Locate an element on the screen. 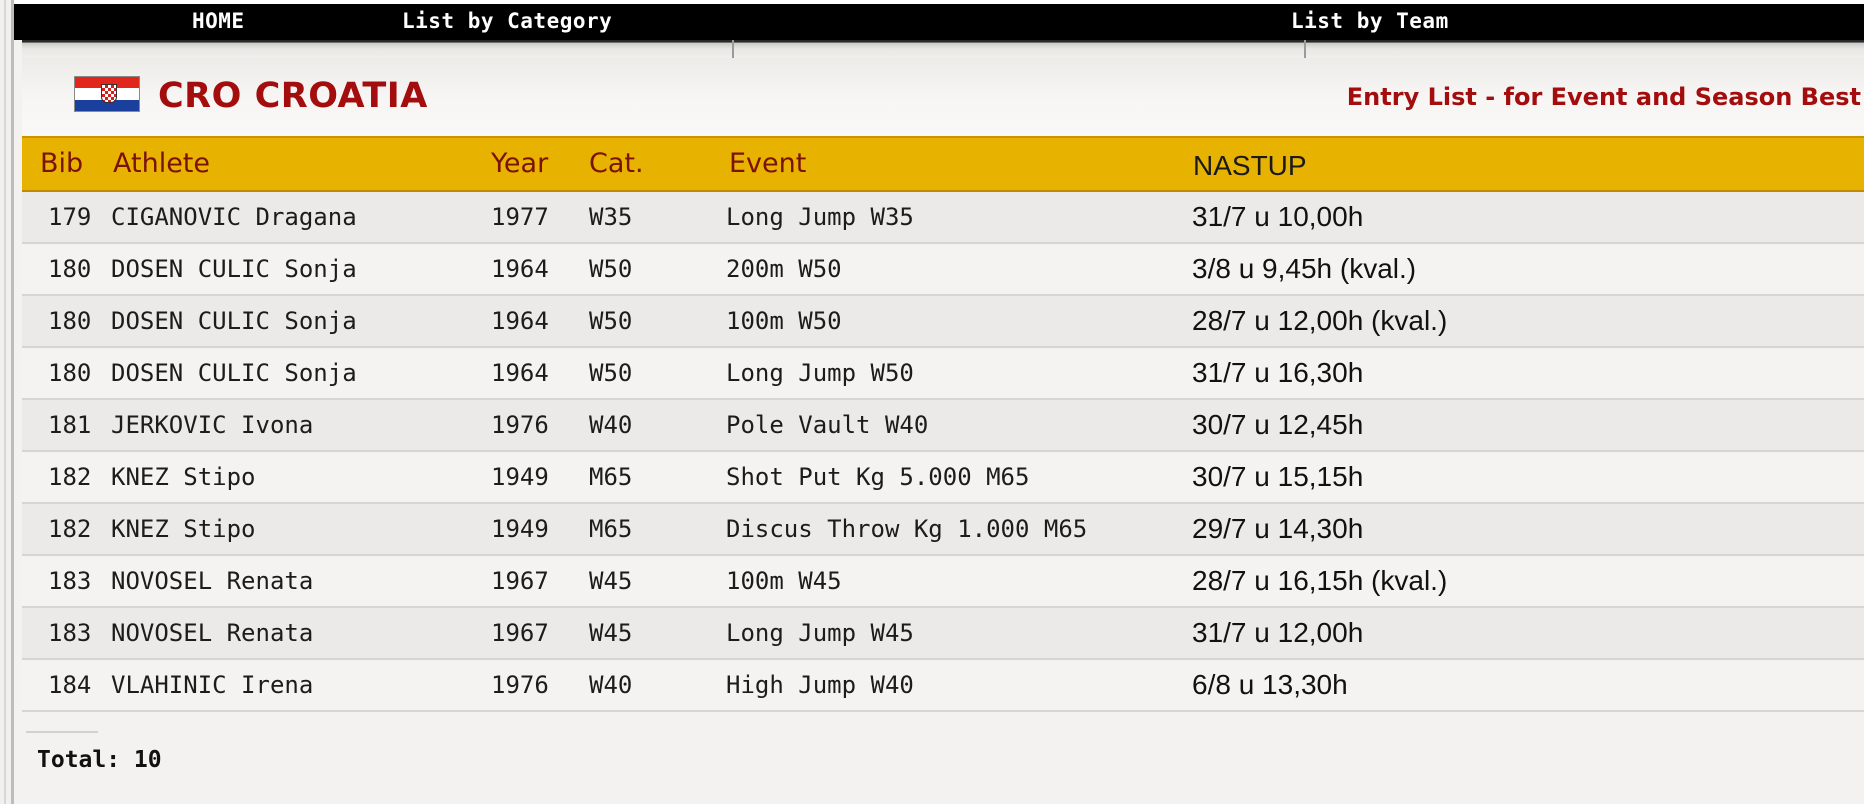  cell-nastup: 28/7 u 16,15h (kval.) is located at coordinates (1320, 580).